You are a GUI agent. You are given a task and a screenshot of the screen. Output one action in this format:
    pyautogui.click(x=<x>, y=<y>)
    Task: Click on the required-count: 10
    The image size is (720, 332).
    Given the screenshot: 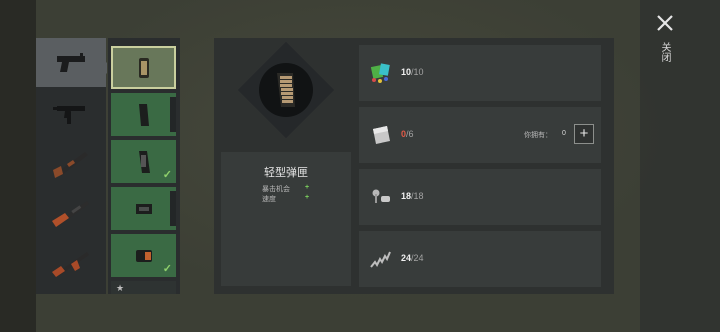 What is the action you would take?
    pyautogui.click(x=418, y=72)
    